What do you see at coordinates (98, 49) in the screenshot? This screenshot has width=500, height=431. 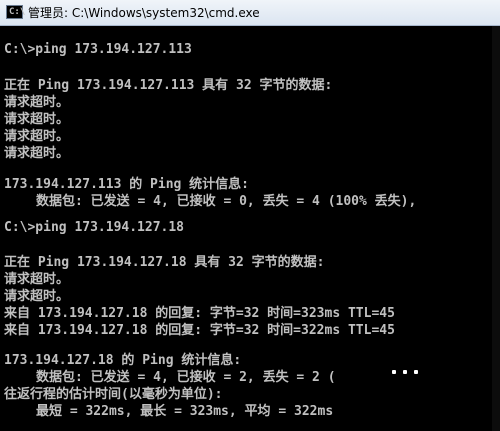 I see `console-line: C:\>ping 173.194.127.113` at bounding box center [98, 49].